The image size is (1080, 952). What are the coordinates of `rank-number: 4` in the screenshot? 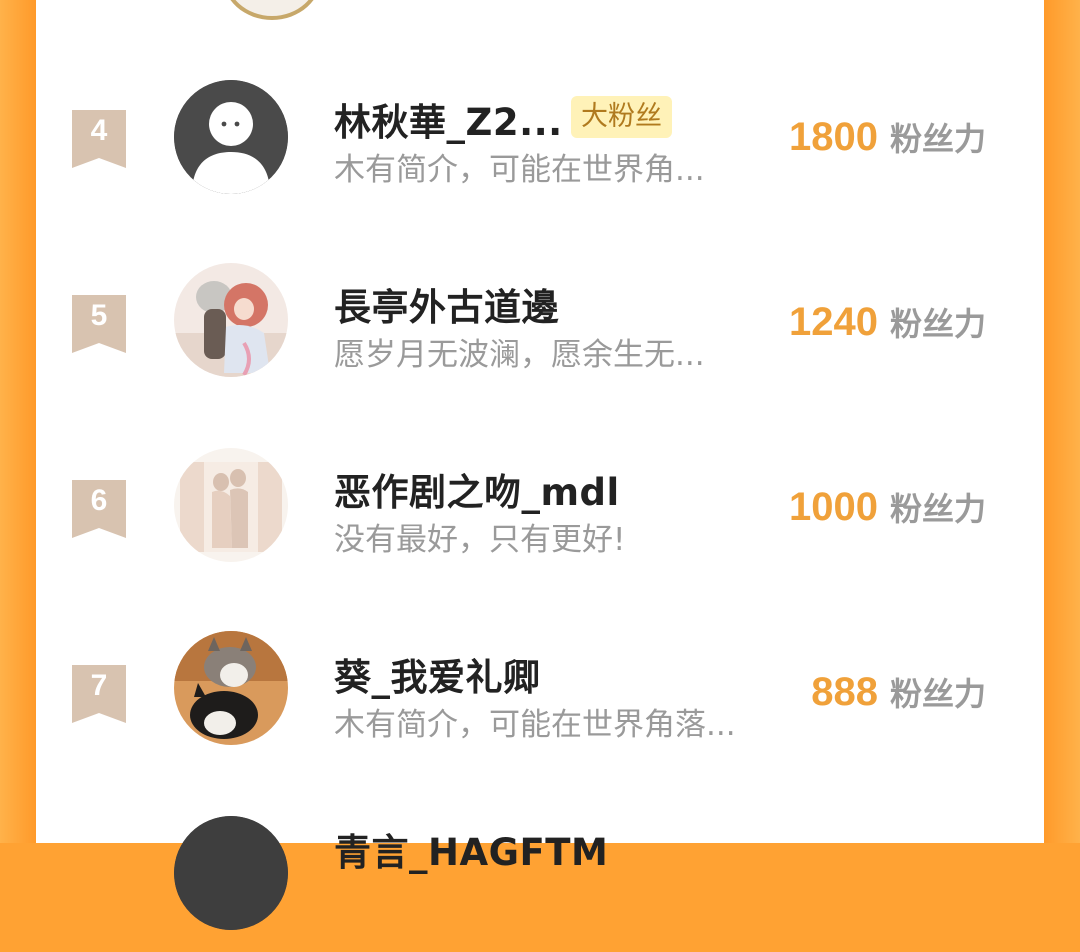 It's located at (99, 130).